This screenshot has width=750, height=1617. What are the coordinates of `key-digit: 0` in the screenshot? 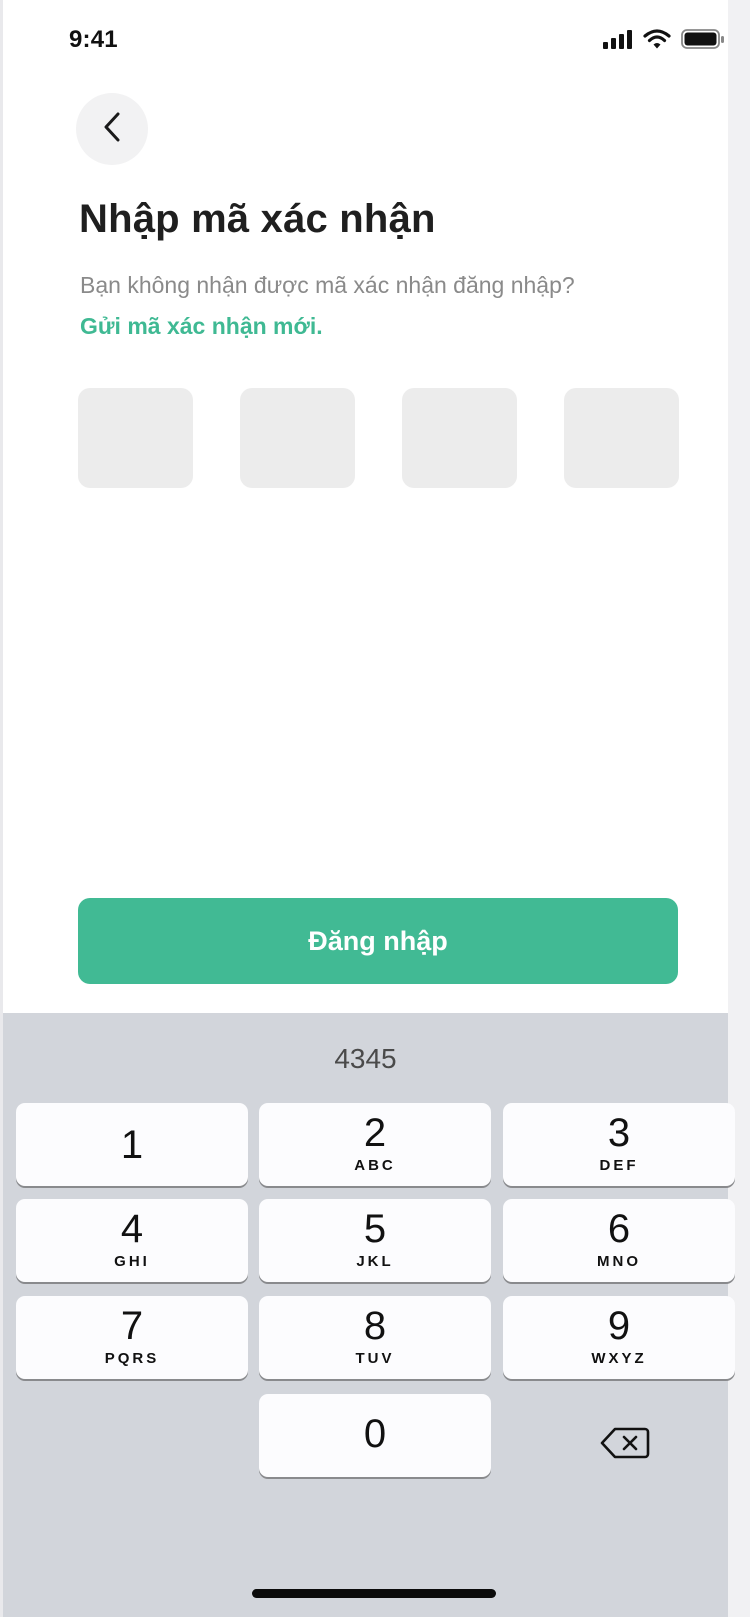 It's located at (375, 1434).